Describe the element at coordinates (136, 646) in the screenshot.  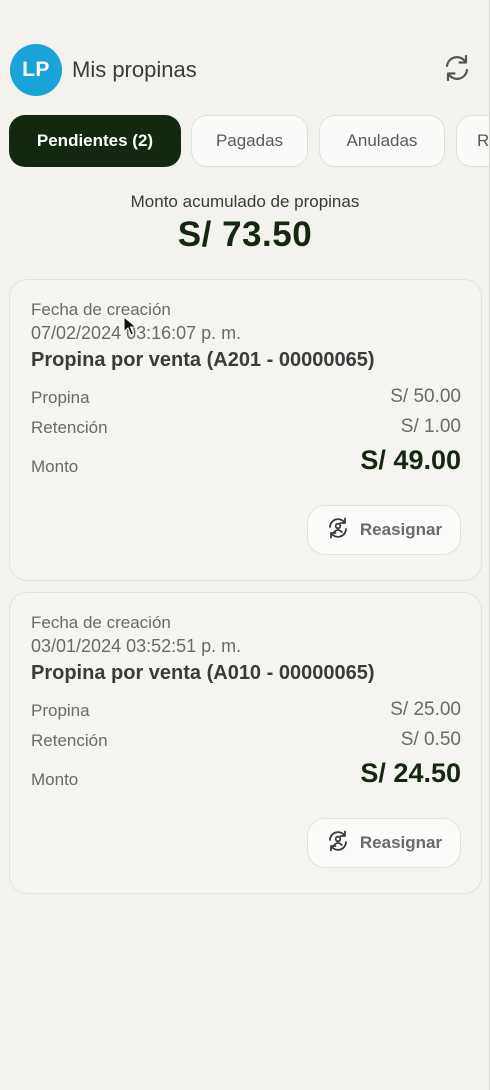
I see `created-date: 03/01/2024 03:52:51 p. m.` at that location.